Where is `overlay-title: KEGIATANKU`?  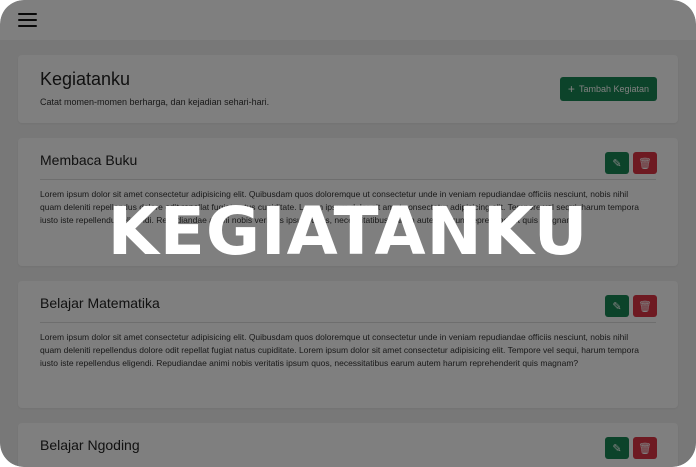 overlay-title: KEGIATANKU is located at coordinates (348, 231).